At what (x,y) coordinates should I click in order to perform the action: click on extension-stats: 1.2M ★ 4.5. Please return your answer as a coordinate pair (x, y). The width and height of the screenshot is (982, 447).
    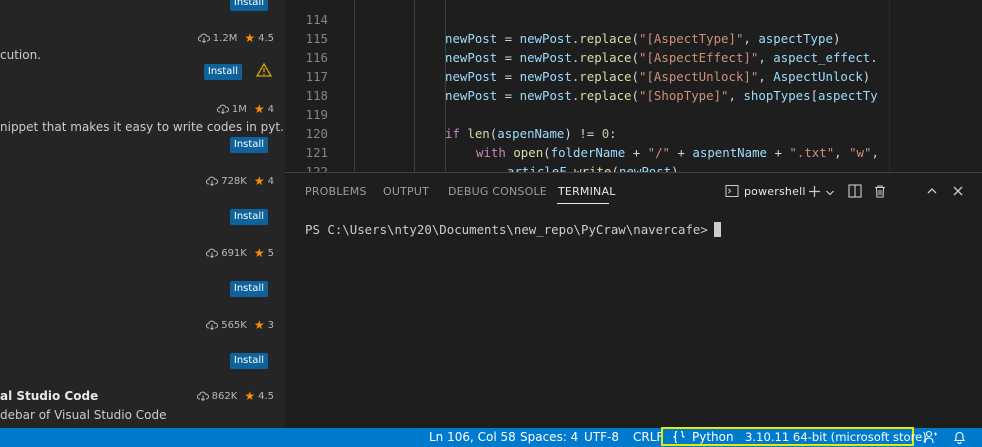
    Looking at the image, I should click on (235, 38).